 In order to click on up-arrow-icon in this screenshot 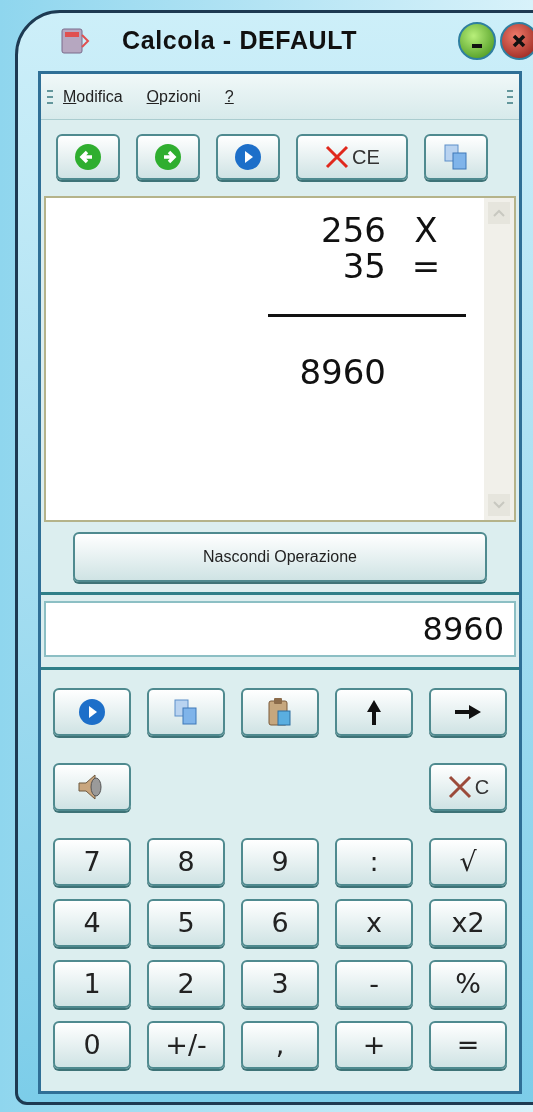, I will do `click(374, 712)`.